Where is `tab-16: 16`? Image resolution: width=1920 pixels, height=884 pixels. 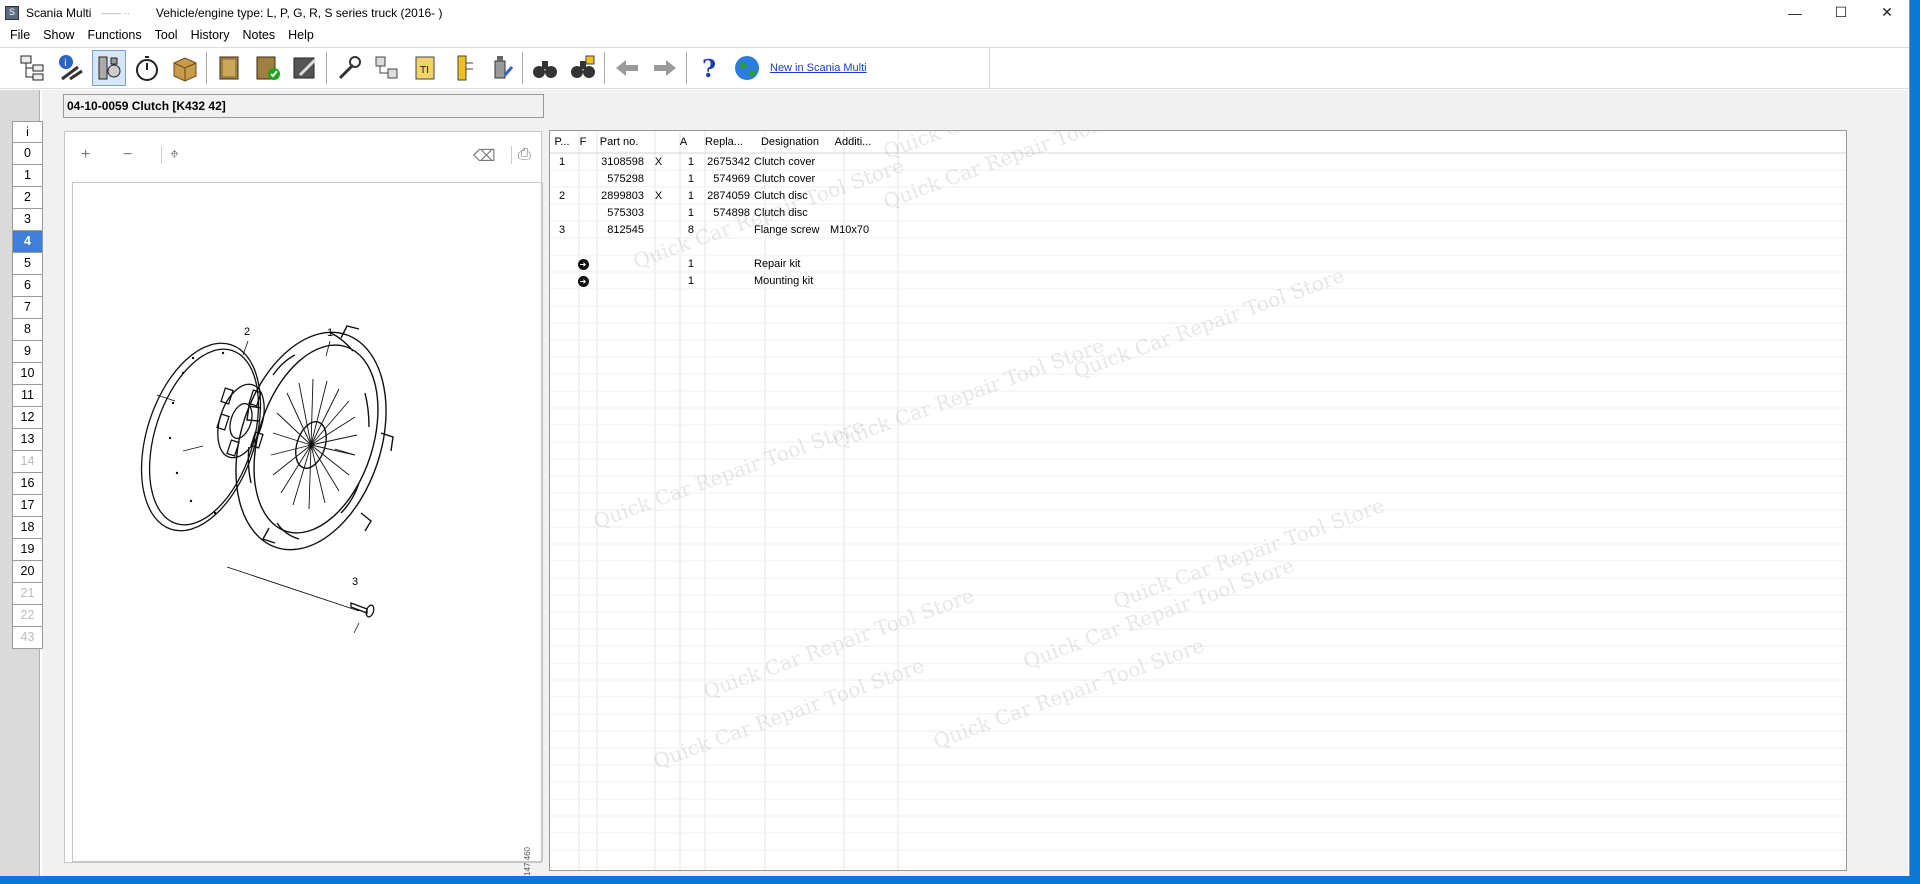
tab-16: 16 is located at coordinates (27, 484).